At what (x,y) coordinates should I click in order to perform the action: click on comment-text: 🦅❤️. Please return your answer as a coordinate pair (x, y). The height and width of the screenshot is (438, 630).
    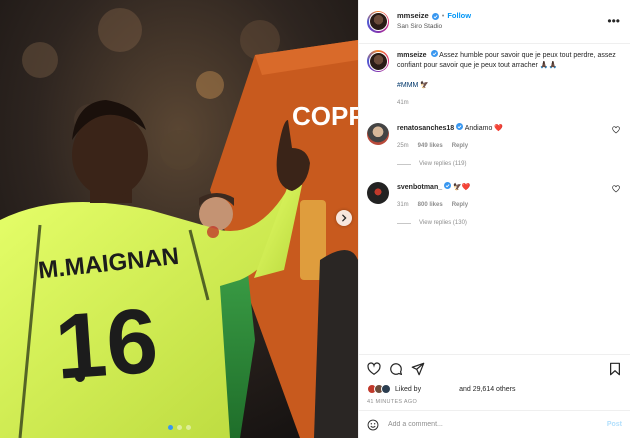
    Looking at the image, I should click on (462, 187).